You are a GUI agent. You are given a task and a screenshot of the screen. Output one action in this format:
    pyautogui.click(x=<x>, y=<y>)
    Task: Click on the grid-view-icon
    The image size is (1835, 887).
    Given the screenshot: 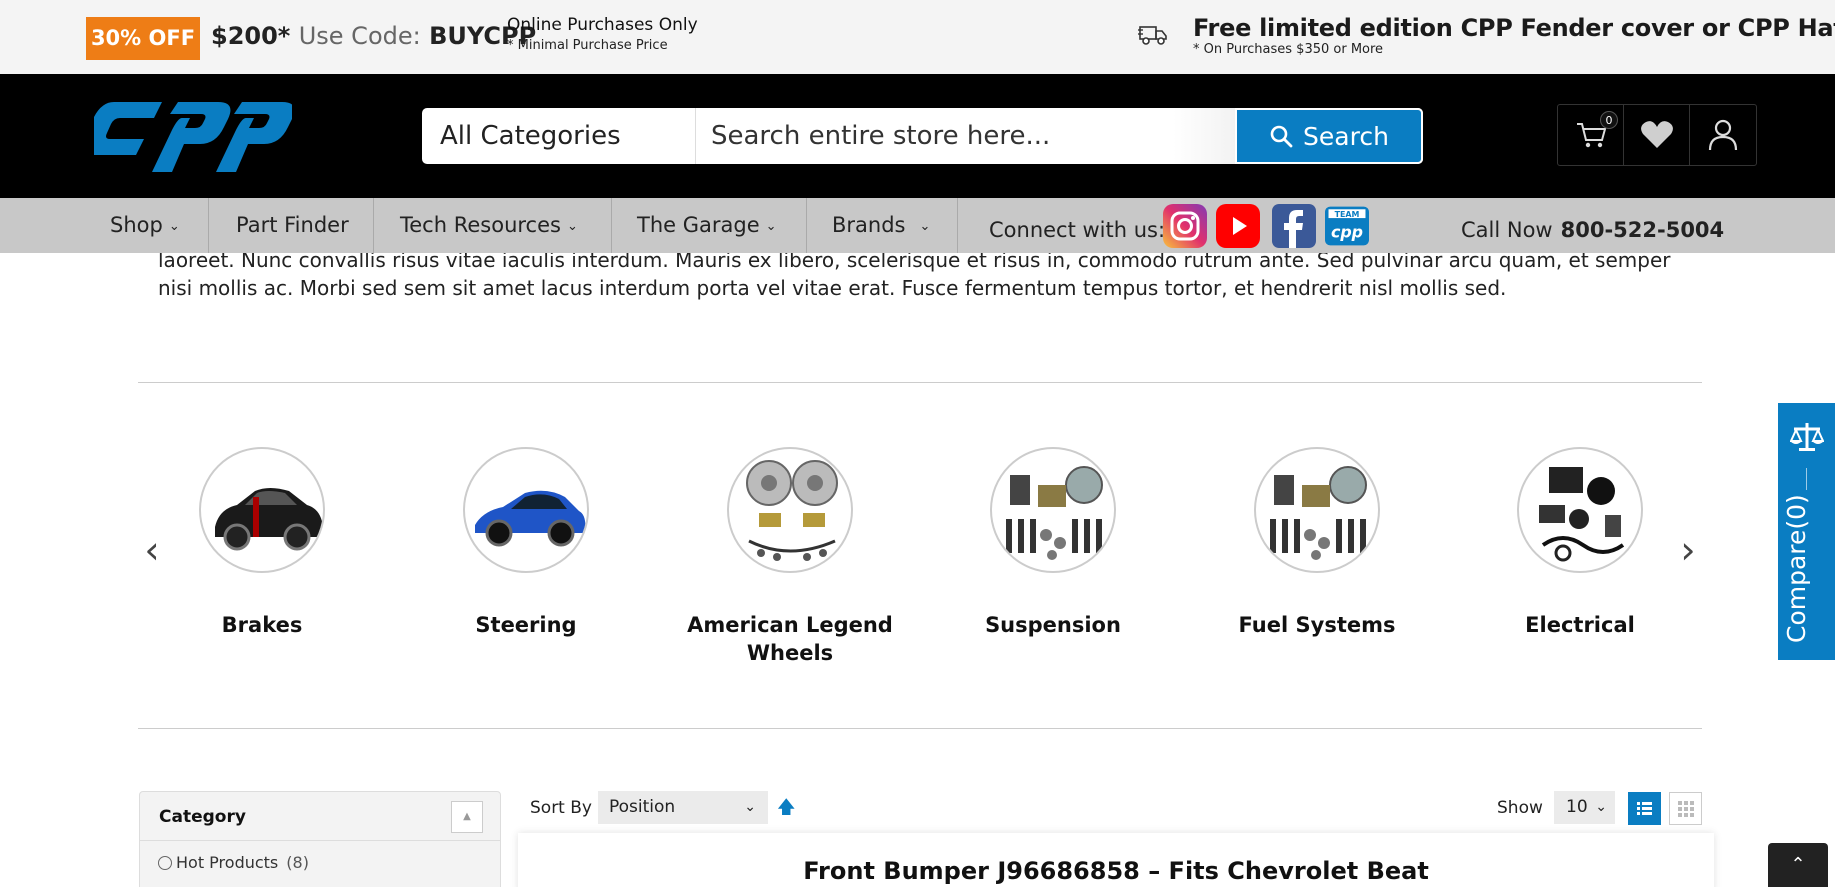 What is the action you would take?
    pyautogui.click(x=1686, y=809)
    